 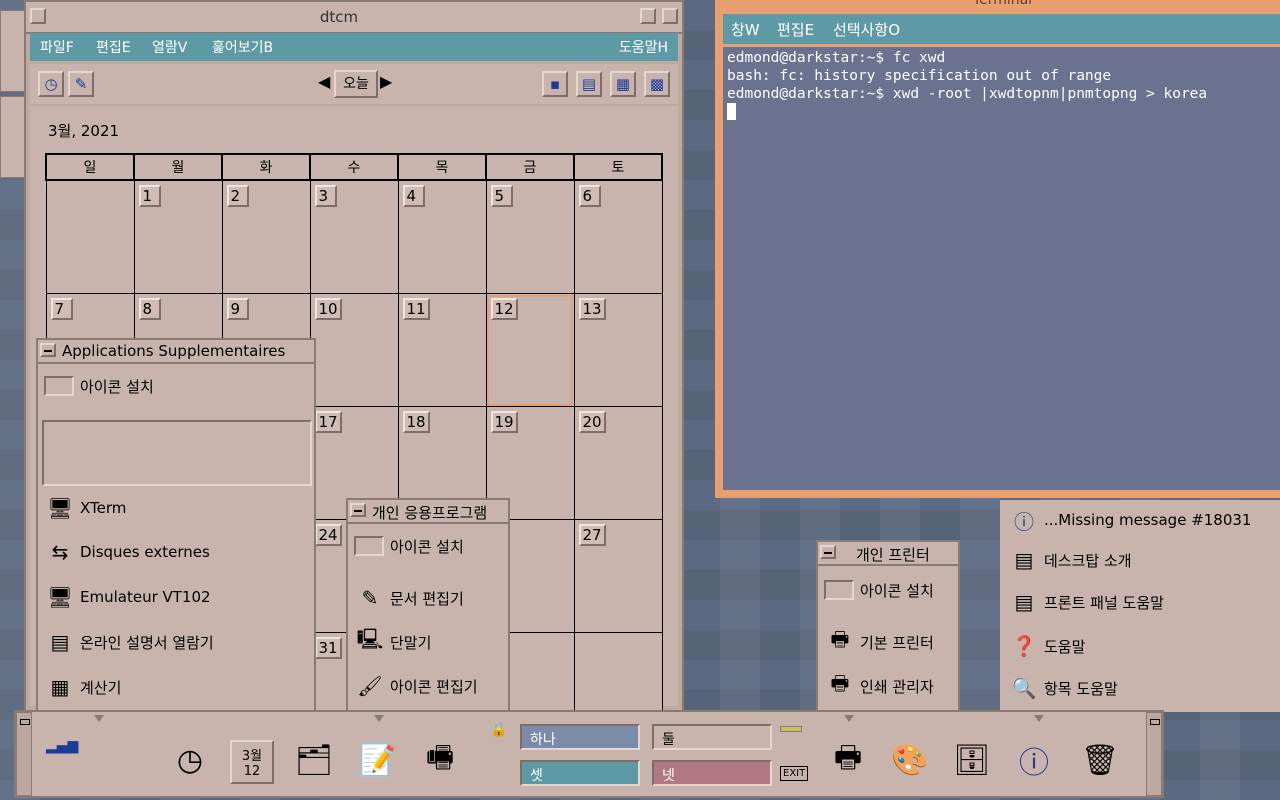 What do you see at coordinates (501, 196) in the screenshot?
I see `day-number-button: 5` at bounding box center [501, 196].